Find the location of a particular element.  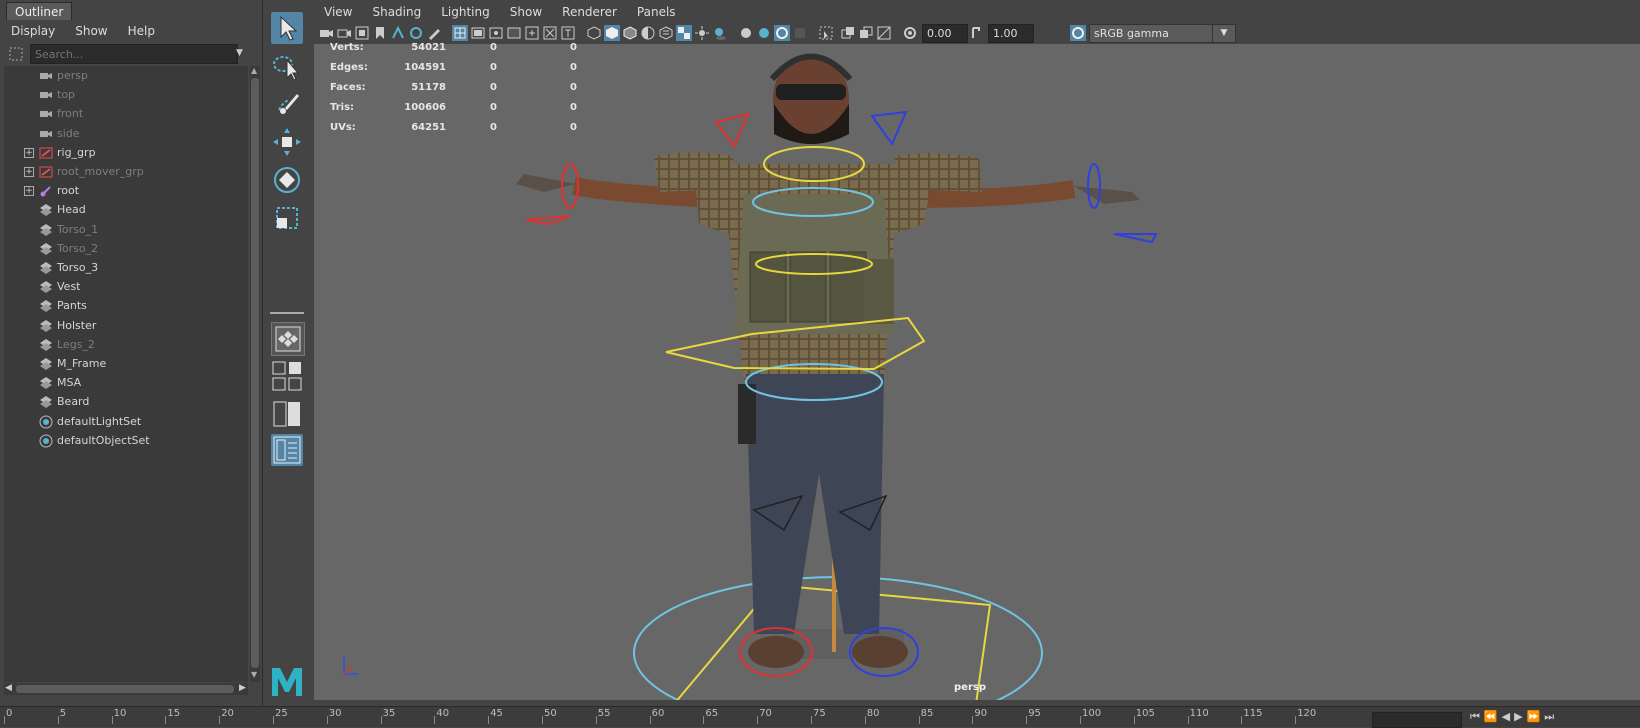

play-backward-icon: ◀ is located at coordinates (1508, 716).